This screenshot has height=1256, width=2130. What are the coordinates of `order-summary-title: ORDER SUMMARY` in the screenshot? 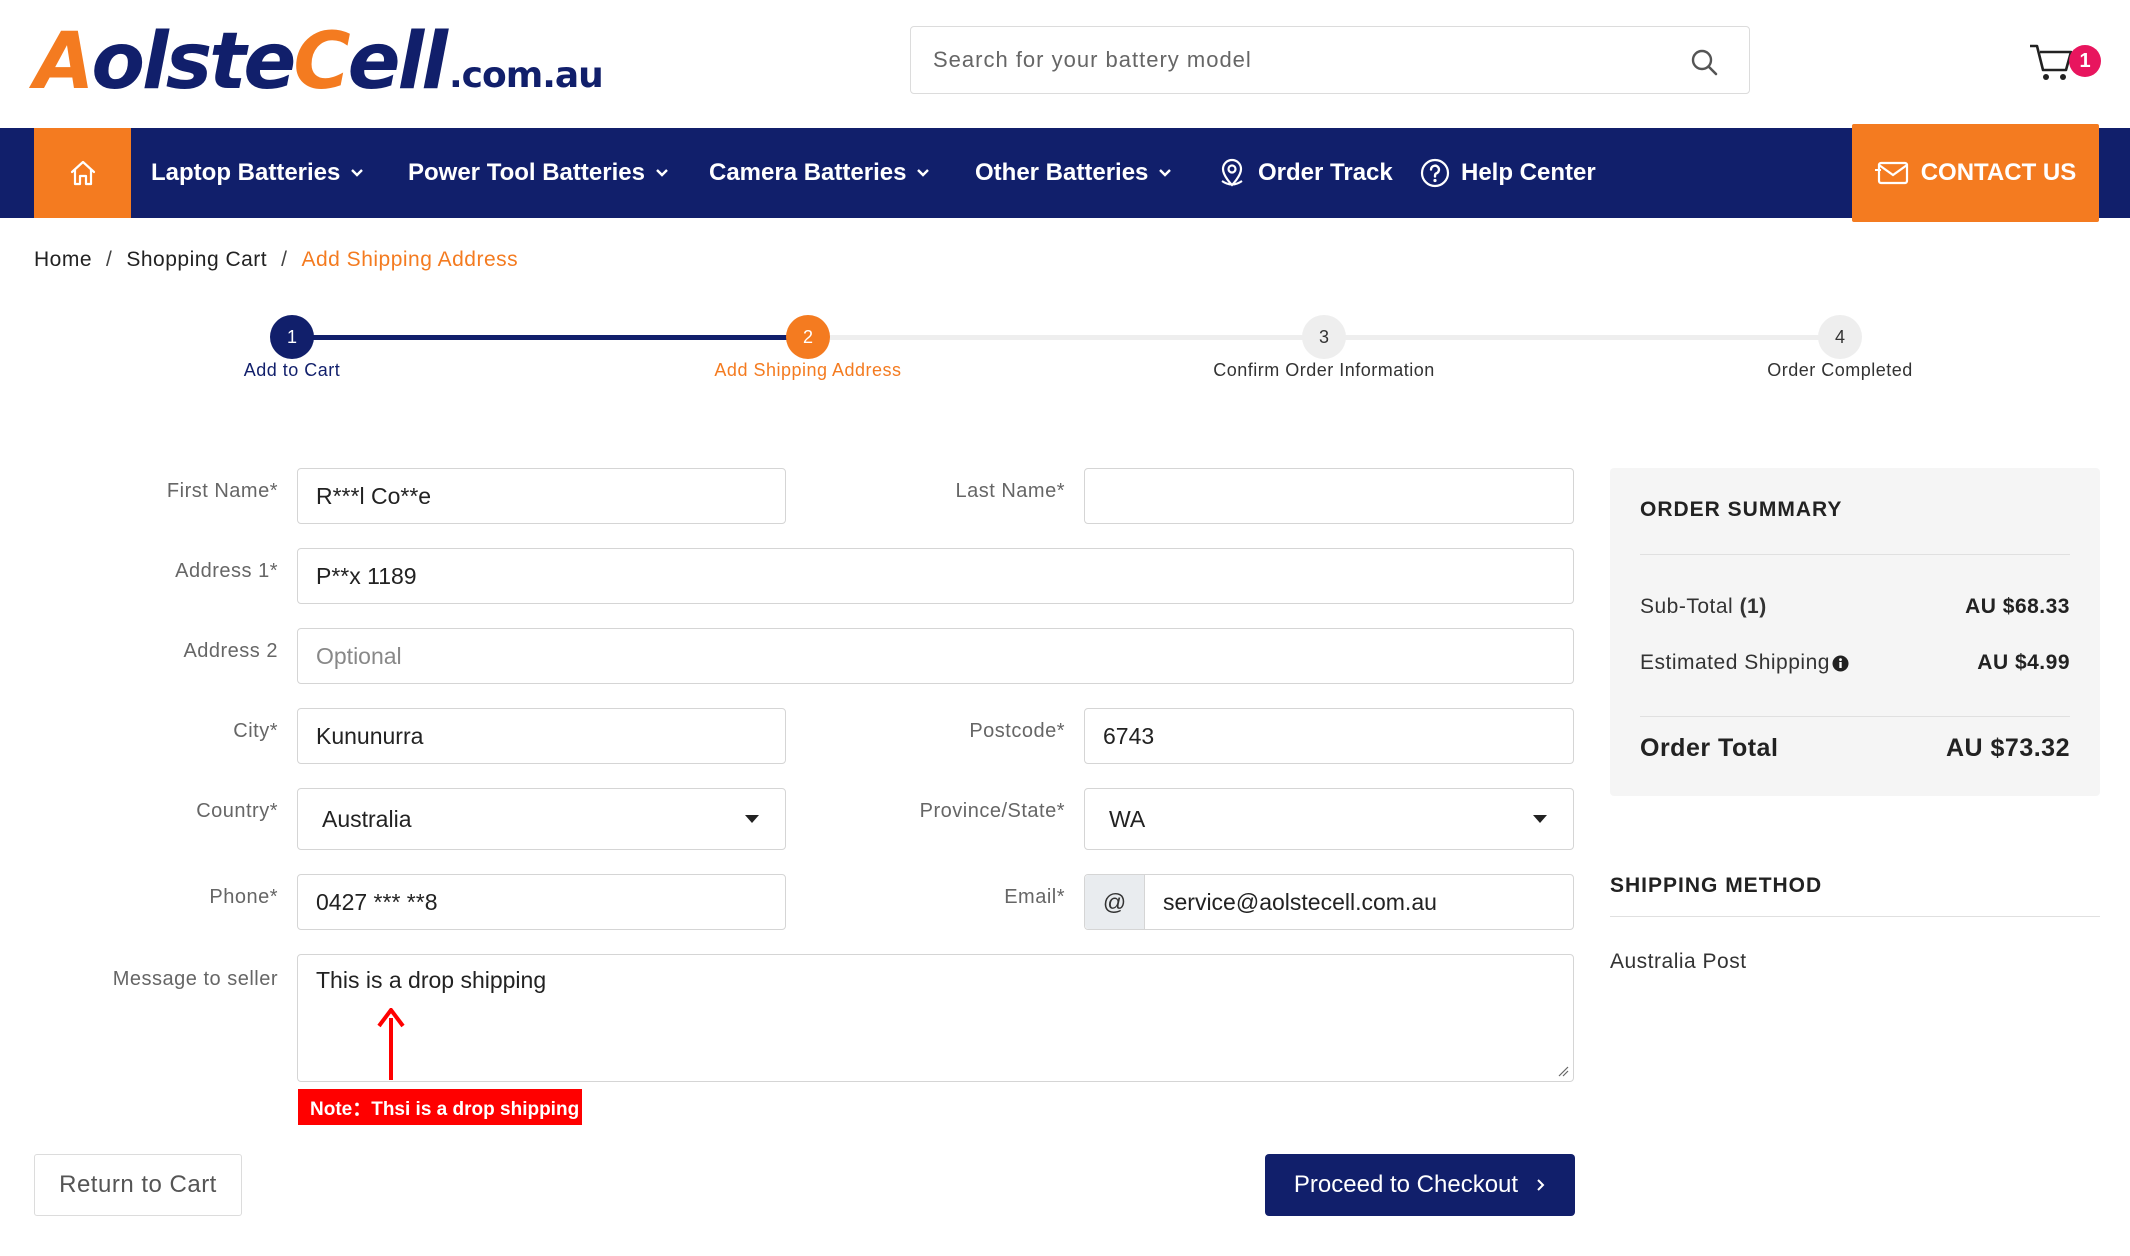 It's located at (1741, 509).